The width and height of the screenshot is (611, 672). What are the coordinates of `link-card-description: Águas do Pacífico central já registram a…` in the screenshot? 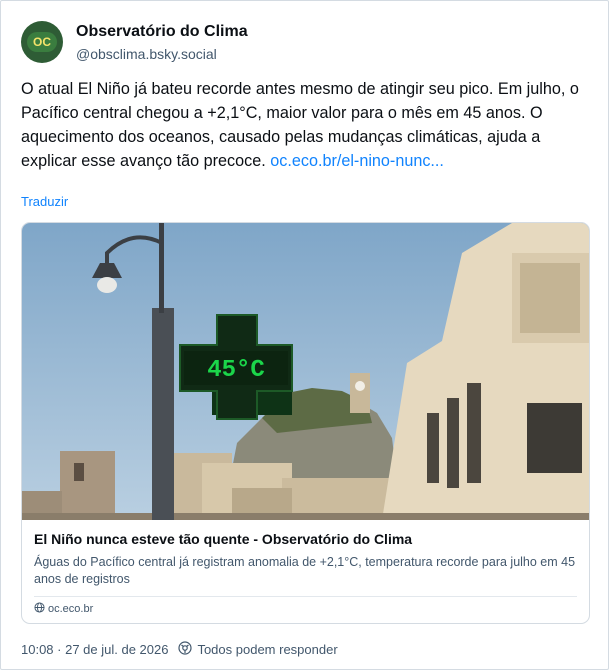 It's located at (305, 570).